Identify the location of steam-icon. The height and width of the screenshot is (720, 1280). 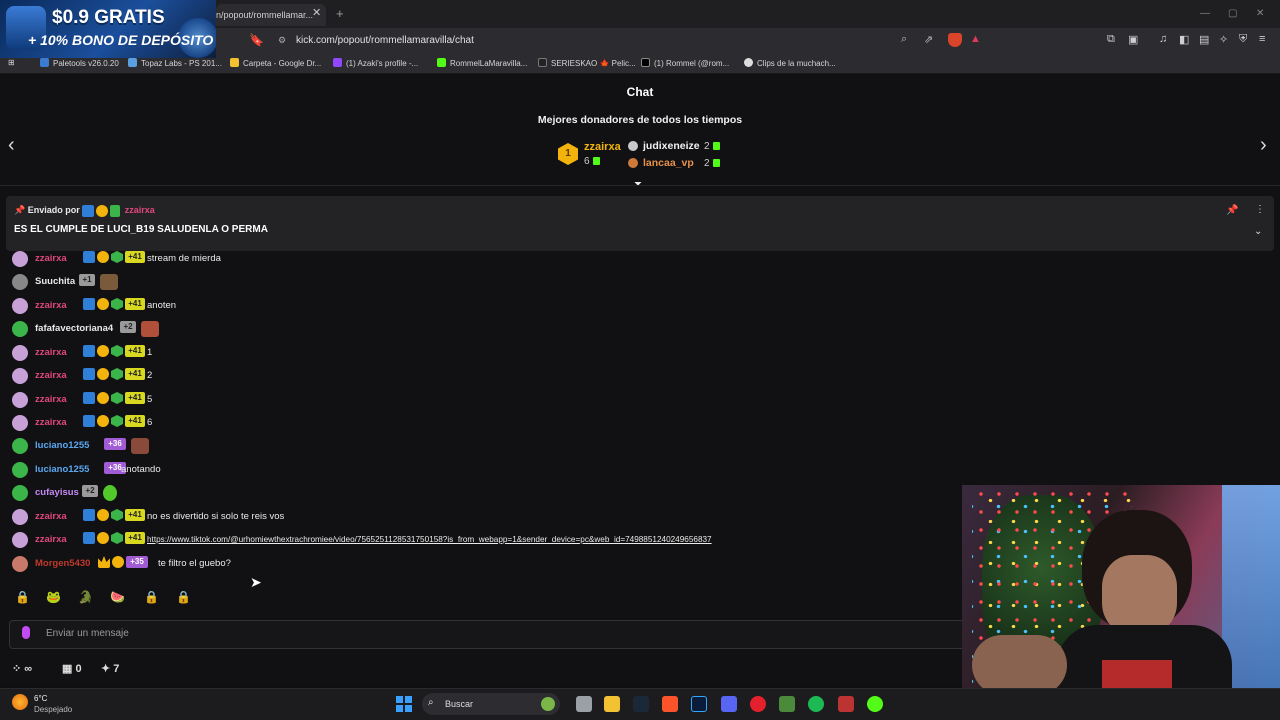
(641, 704).